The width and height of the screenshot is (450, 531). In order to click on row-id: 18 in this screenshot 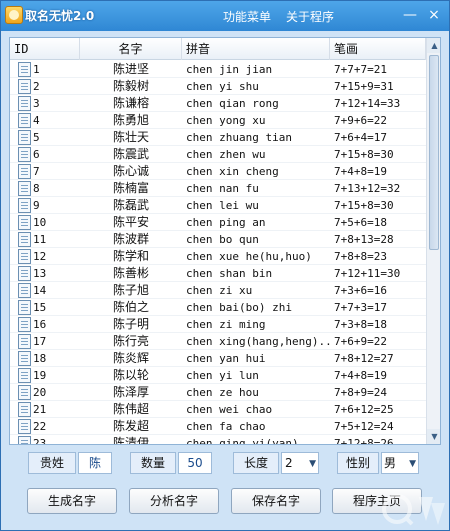, I will do `click(40, 358)`.